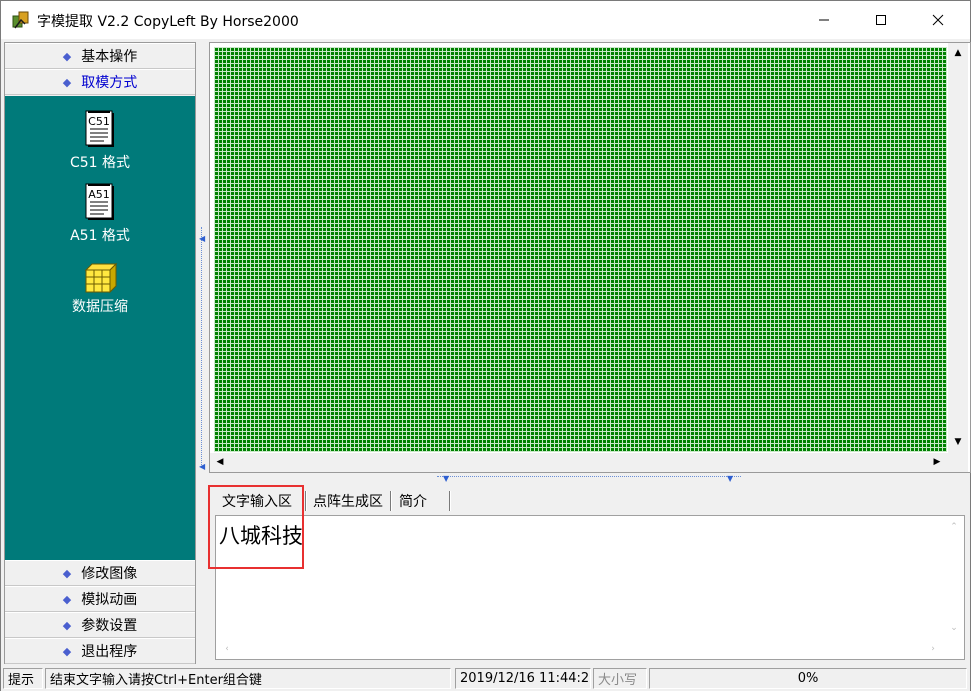 This screenshot has height=691, width=971. I want to click on minimize-icon, so click(824, 20).